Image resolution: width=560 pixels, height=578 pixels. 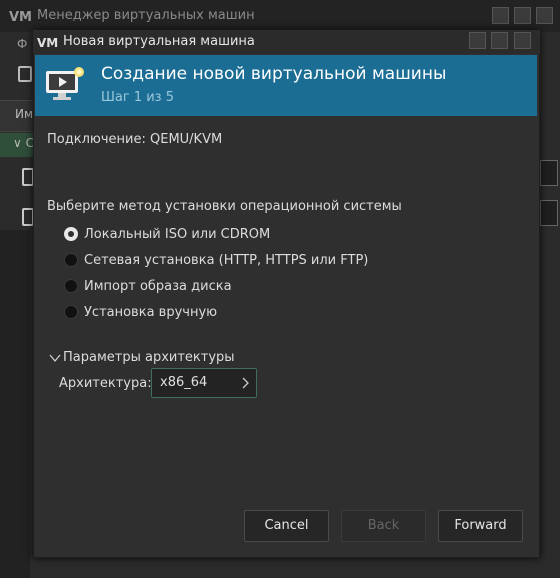 I want to click on connection-label: Подключение:, so click(x=96, y=139).